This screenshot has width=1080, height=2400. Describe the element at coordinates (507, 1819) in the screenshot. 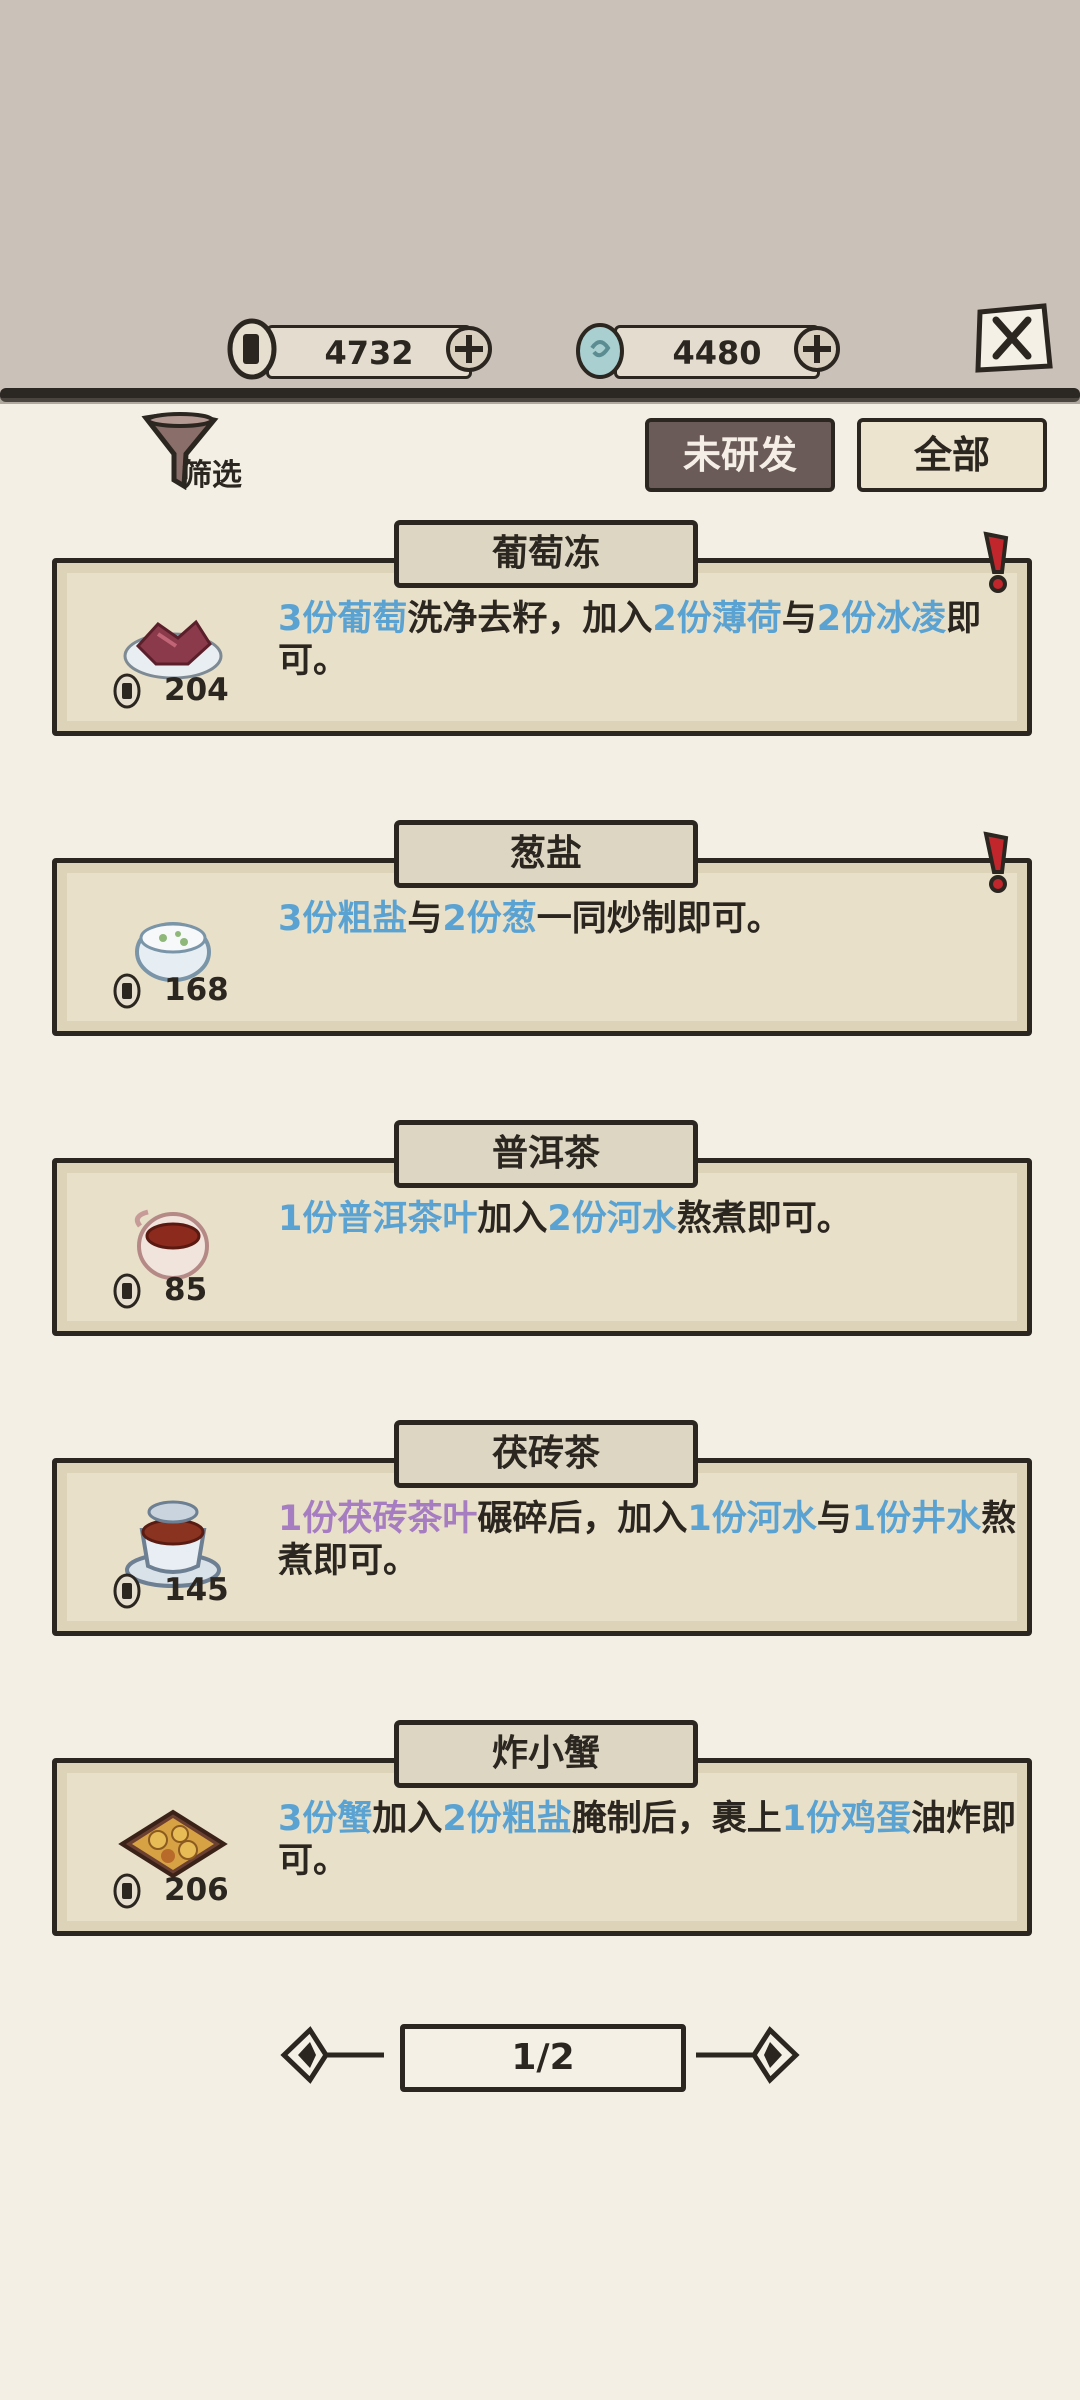

I see `ingredient-highlight: 2份粗盐` at that location.